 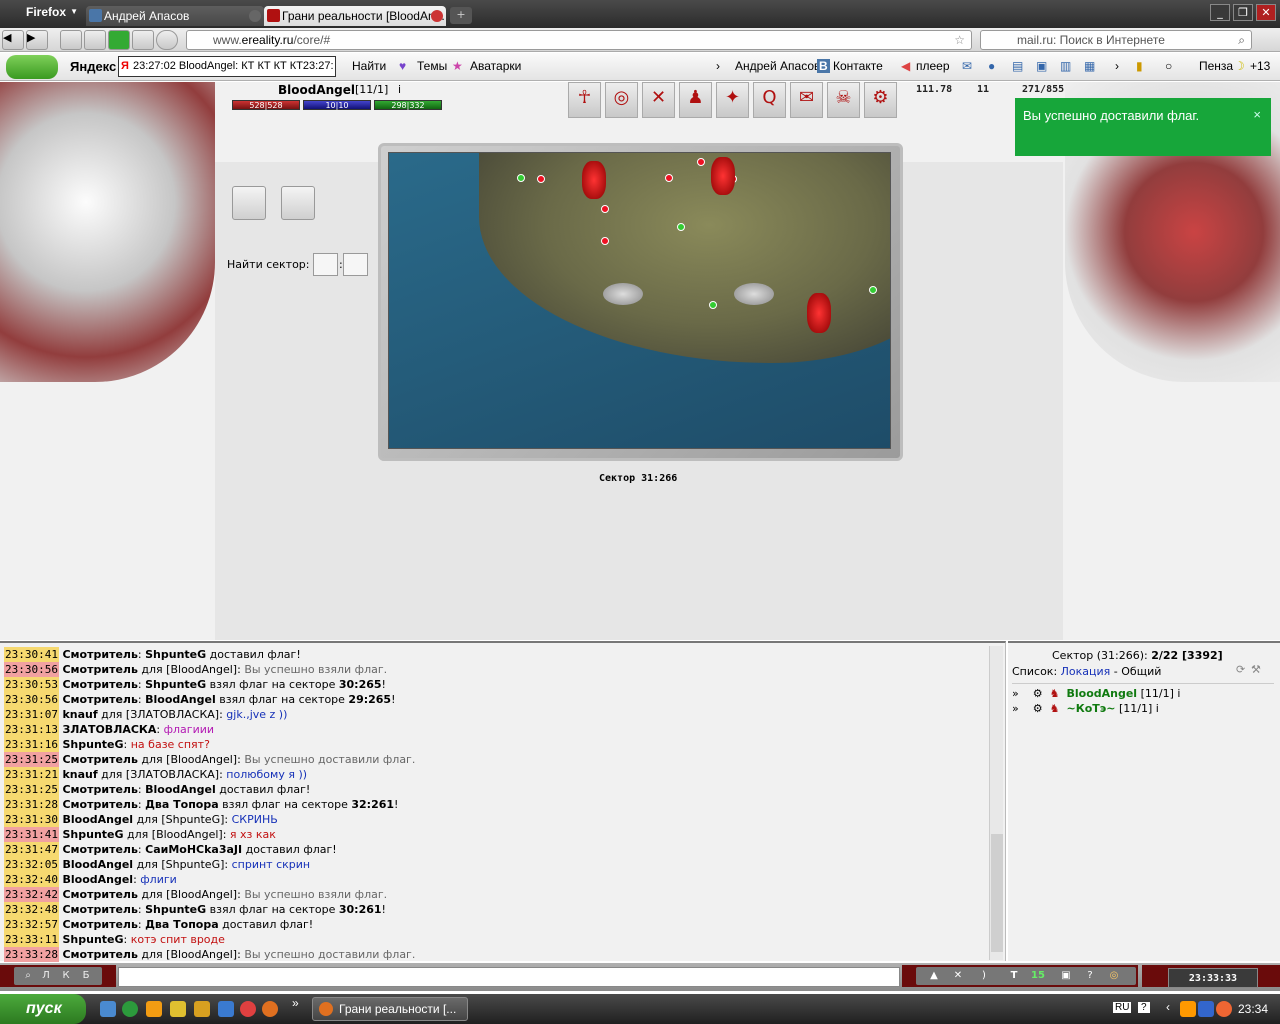 What do you see at coordinates (227, 66) in the screenshot?
I see `yandex-search-input: Я 23:27:02 BloodAngel: КТ КТ КТ КТ23:27:` at bounding box center [227, 66].